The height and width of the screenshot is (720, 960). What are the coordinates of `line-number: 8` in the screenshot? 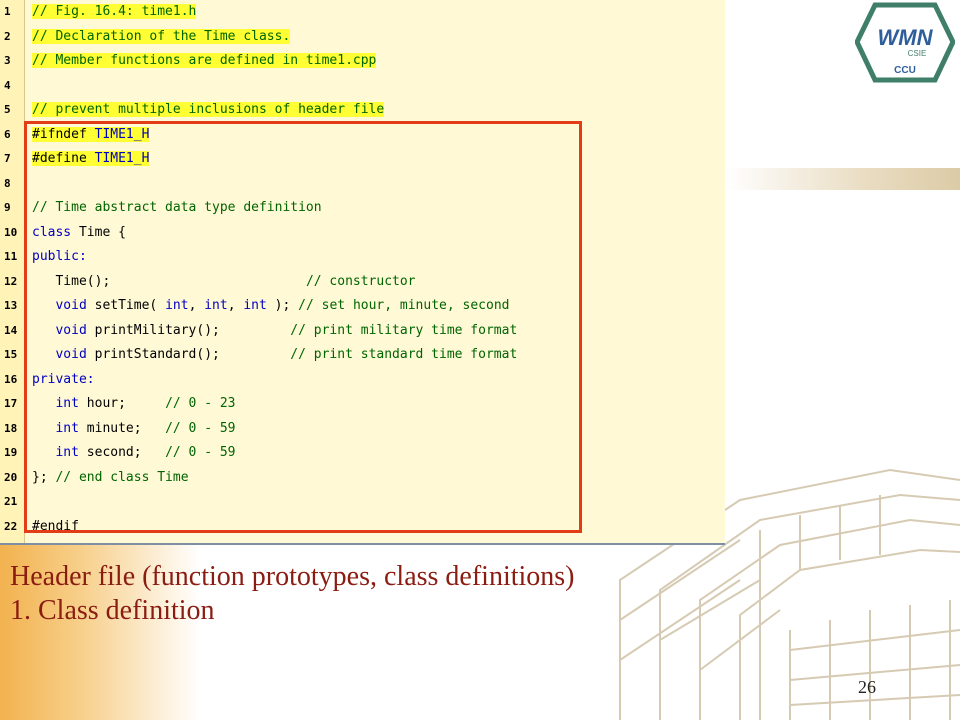 It's located at (7, 183).